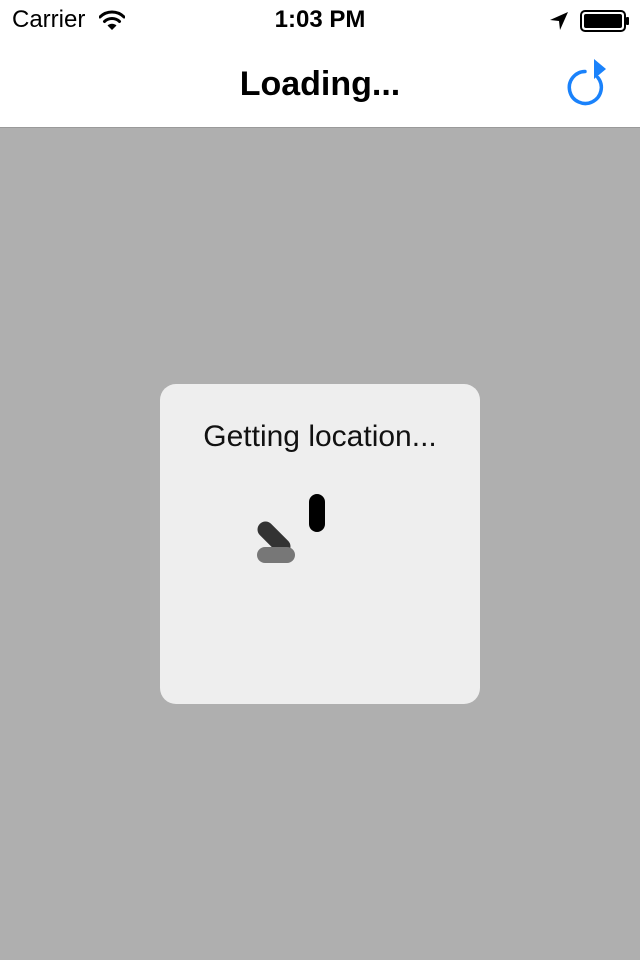 The image size is (640, 960). Describe the element at coordinates (559, 21) in the screenshot. I see `location-arrow-icon` at that location.